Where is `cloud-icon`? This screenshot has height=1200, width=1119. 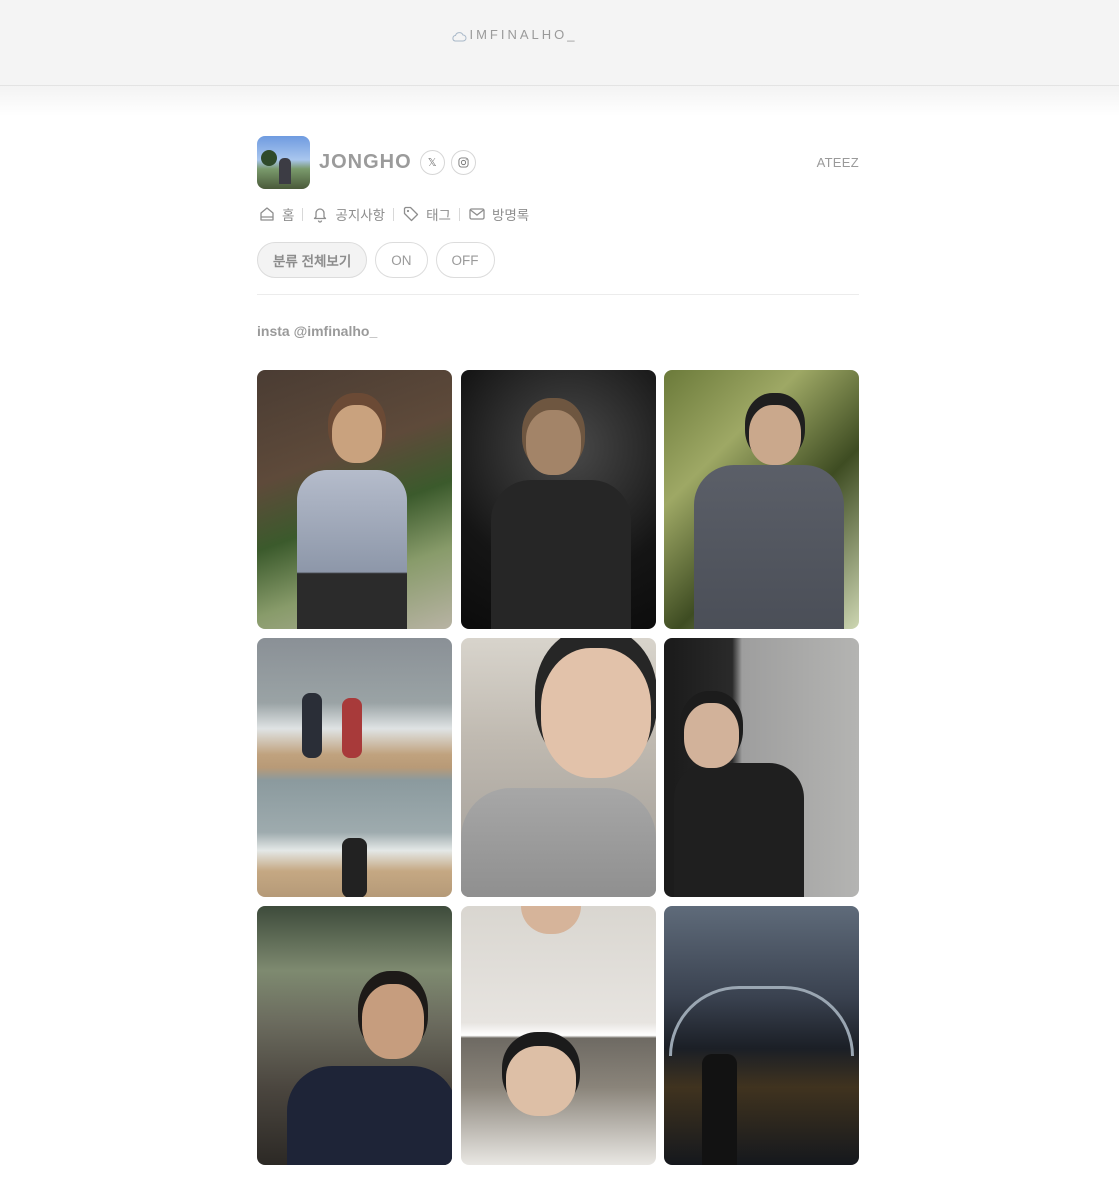
cloud-icon is located at coordinates (459, 35).